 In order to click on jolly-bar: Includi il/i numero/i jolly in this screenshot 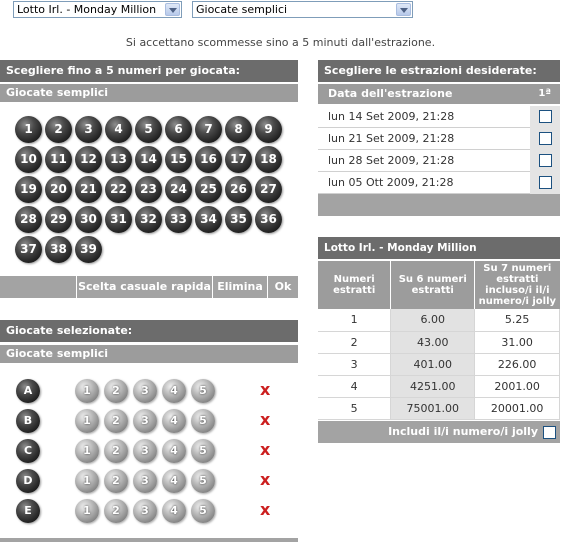, I will do `click(439, 432)`.